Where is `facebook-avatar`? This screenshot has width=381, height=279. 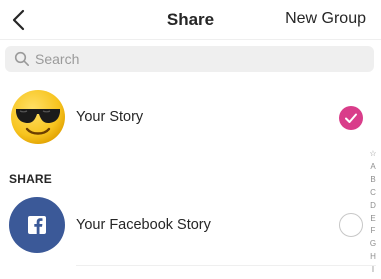 facebook-avatar is located at coordinates (37, 225).